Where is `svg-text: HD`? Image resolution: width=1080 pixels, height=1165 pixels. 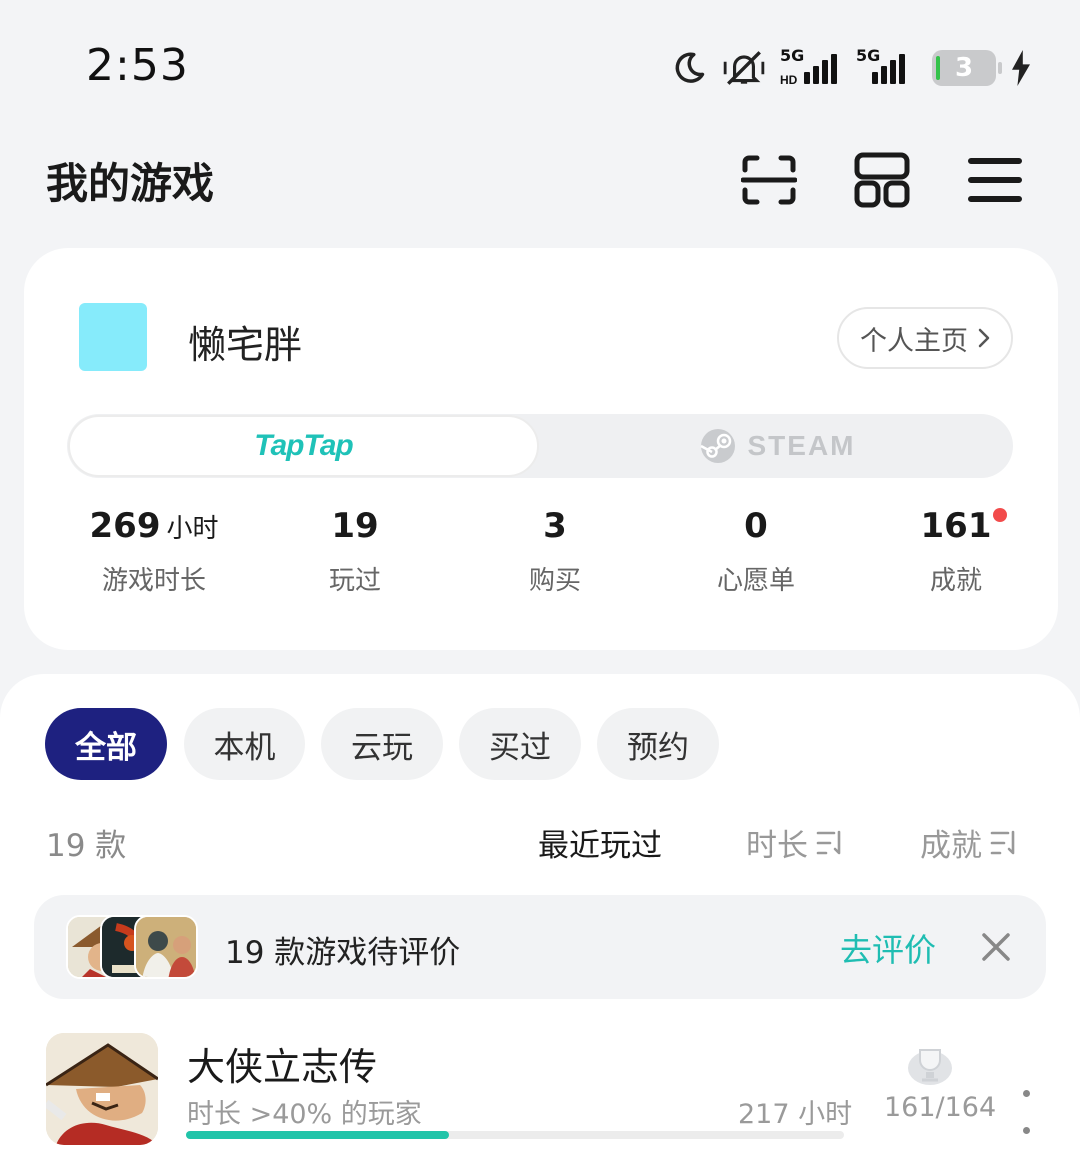 svg-text: HD is located at coordinates (789, 80).